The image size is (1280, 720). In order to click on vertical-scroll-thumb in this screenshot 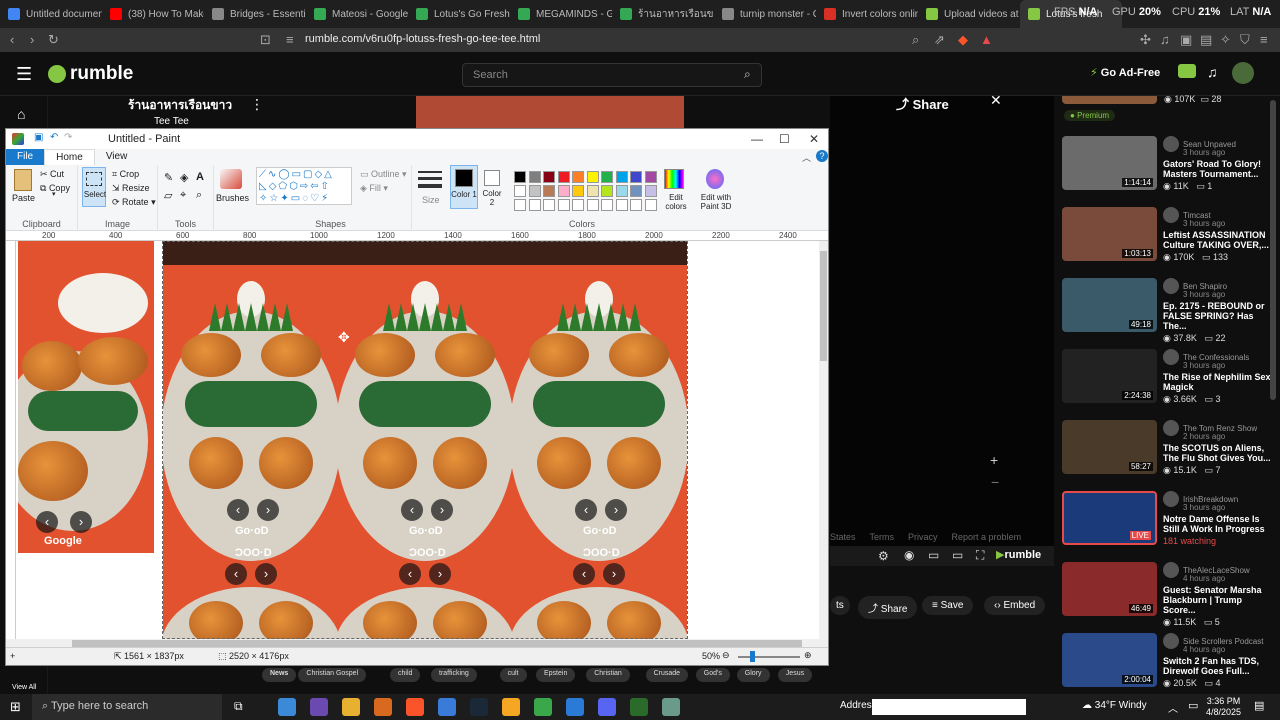, I will do `click(823, 306)`.